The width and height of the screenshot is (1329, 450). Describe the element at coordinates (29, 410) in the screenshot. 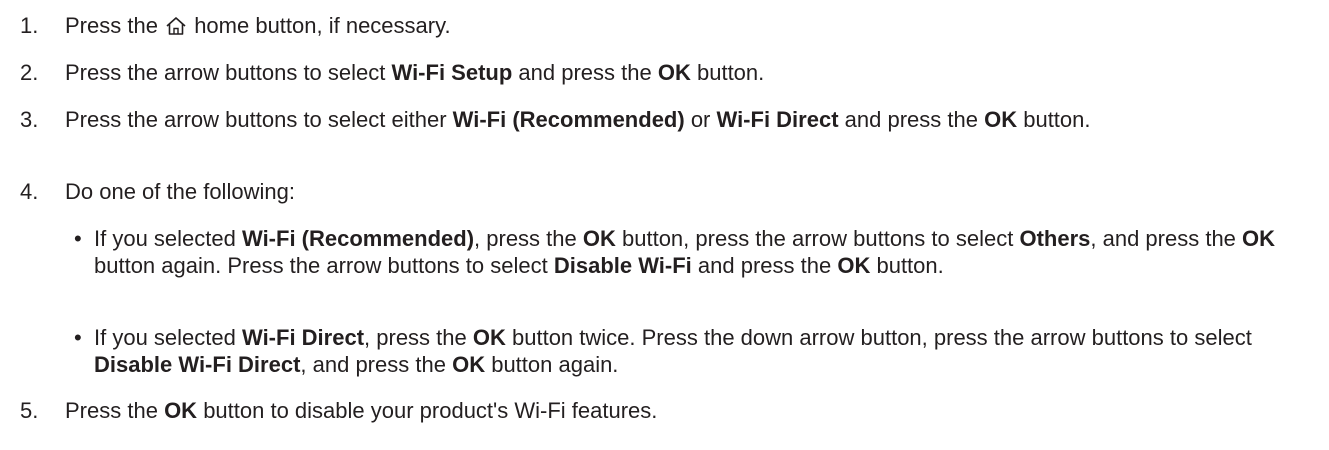

I see `step-number: 5.` at that location.